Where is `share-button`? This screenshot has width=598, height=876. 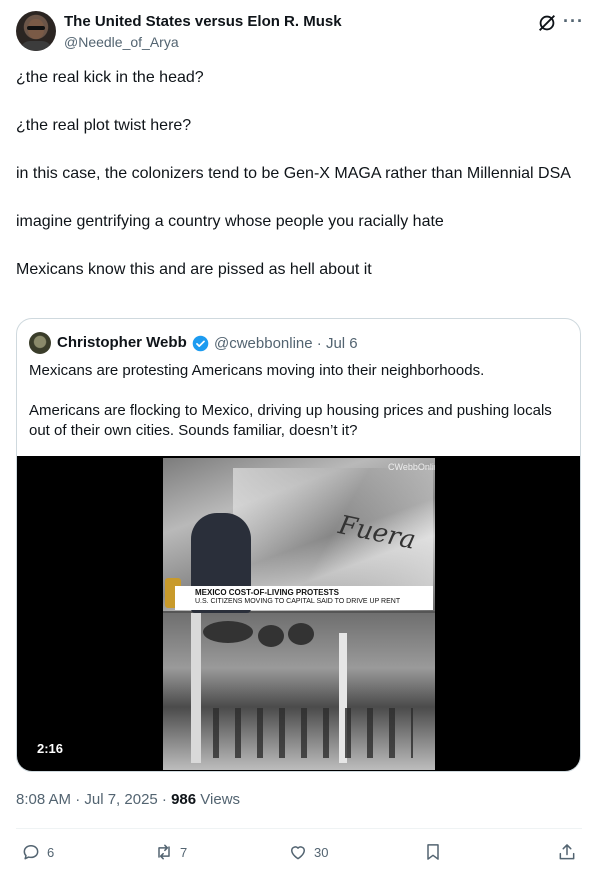 share-button is located at coordinates (567, 852).